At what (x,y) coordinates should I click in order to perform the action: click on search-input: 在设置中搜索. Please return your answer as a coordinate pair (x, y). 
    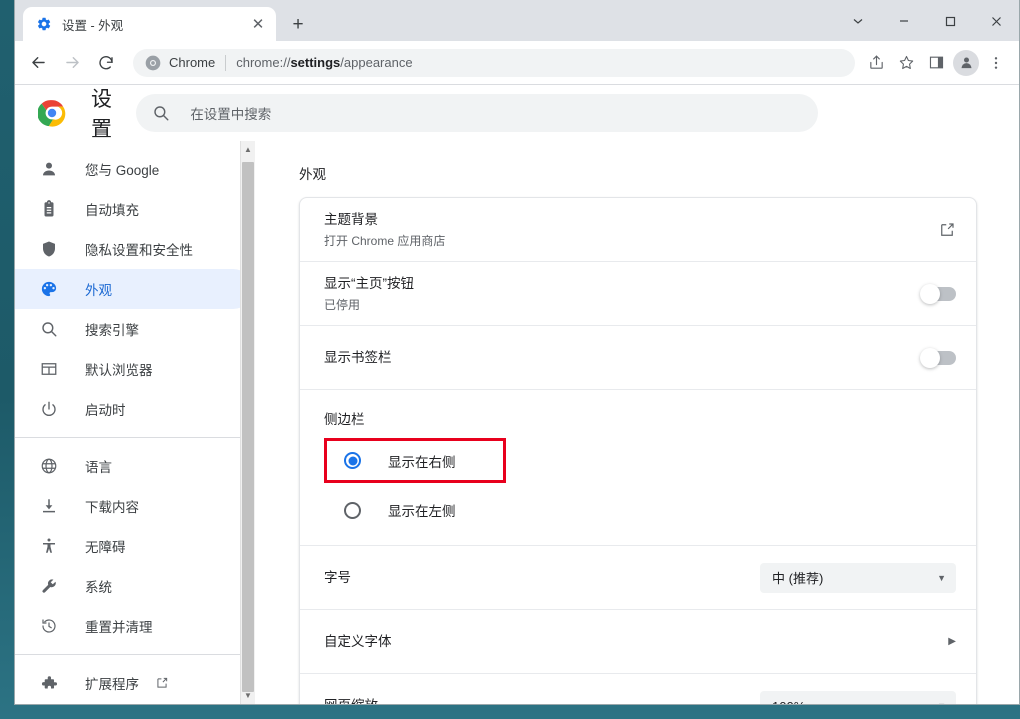
    Looking at the image, I should click on (477, 113).